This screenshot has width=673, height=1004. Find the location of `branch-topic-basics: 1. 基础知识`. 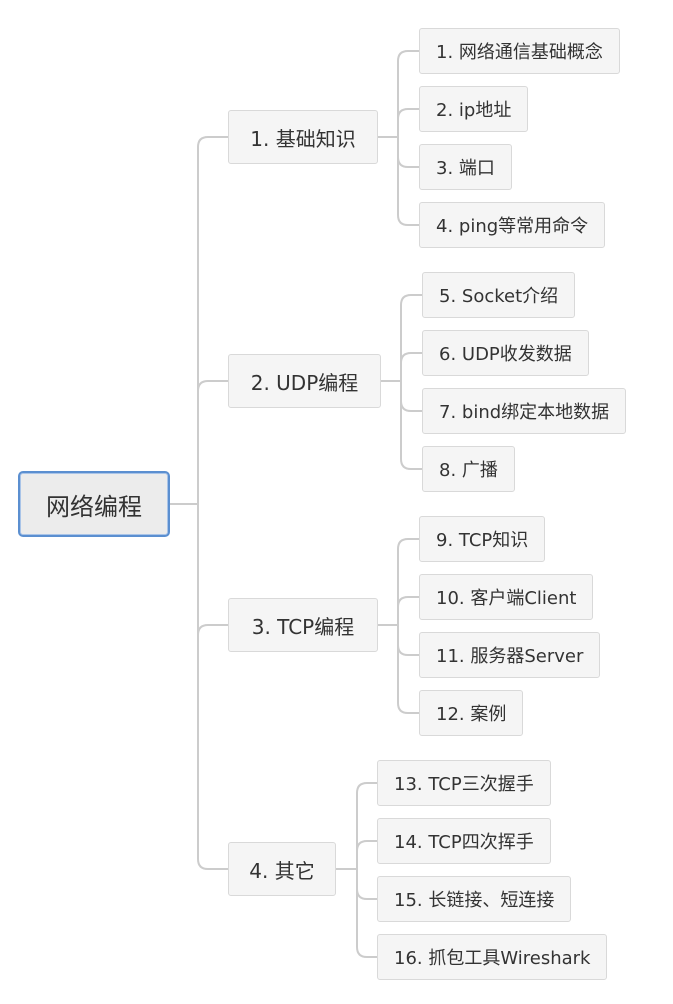

branch-topic-basics: 1. 基础知识 is located at coordinates (303, 137).